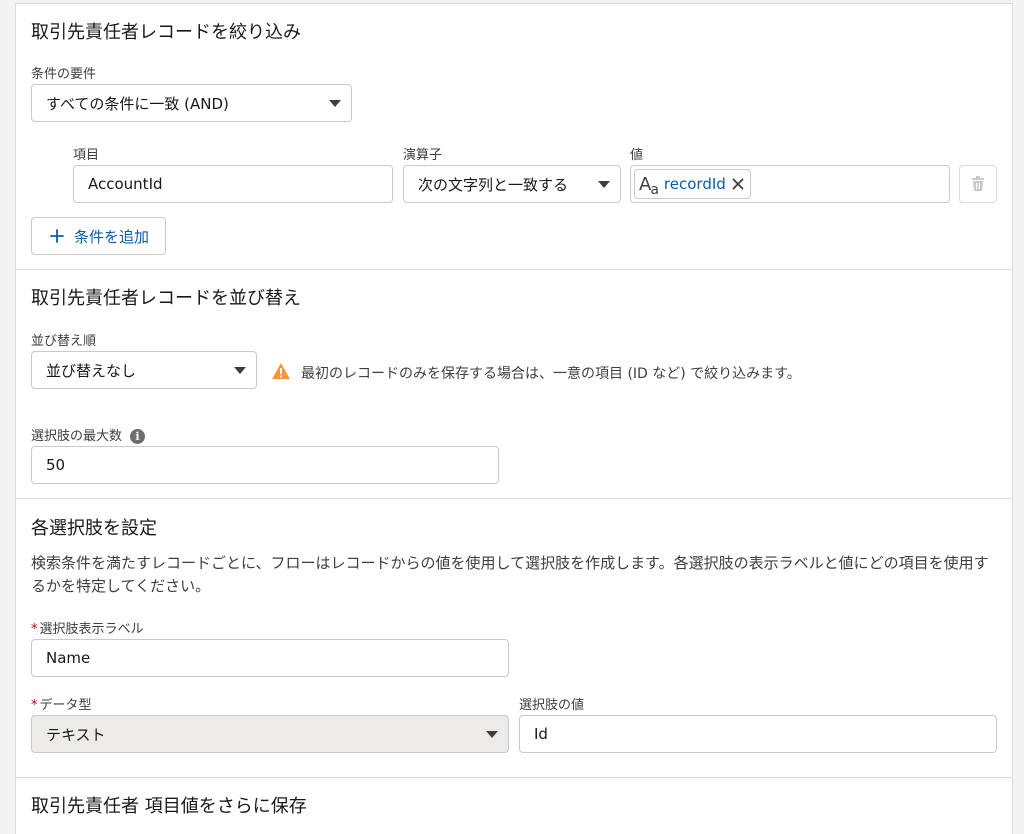 The height and width of the screenshot is (834, 1024). What do you see at coordinates (112, 236) in the screenshot?
I see `add-condition-label: 条件を追加` at bounding box center [112, 236].